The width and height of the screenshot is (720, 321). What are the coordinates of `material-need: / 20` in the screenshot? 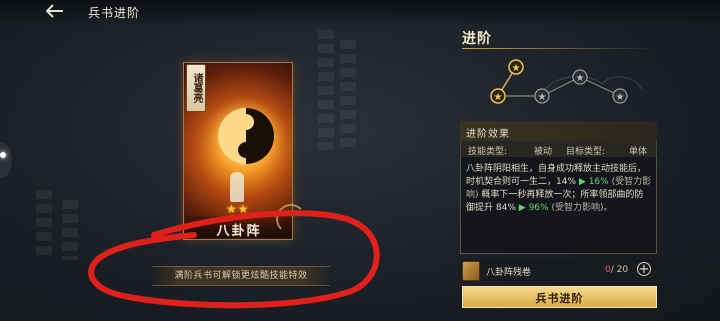 It's located at (619, 270).